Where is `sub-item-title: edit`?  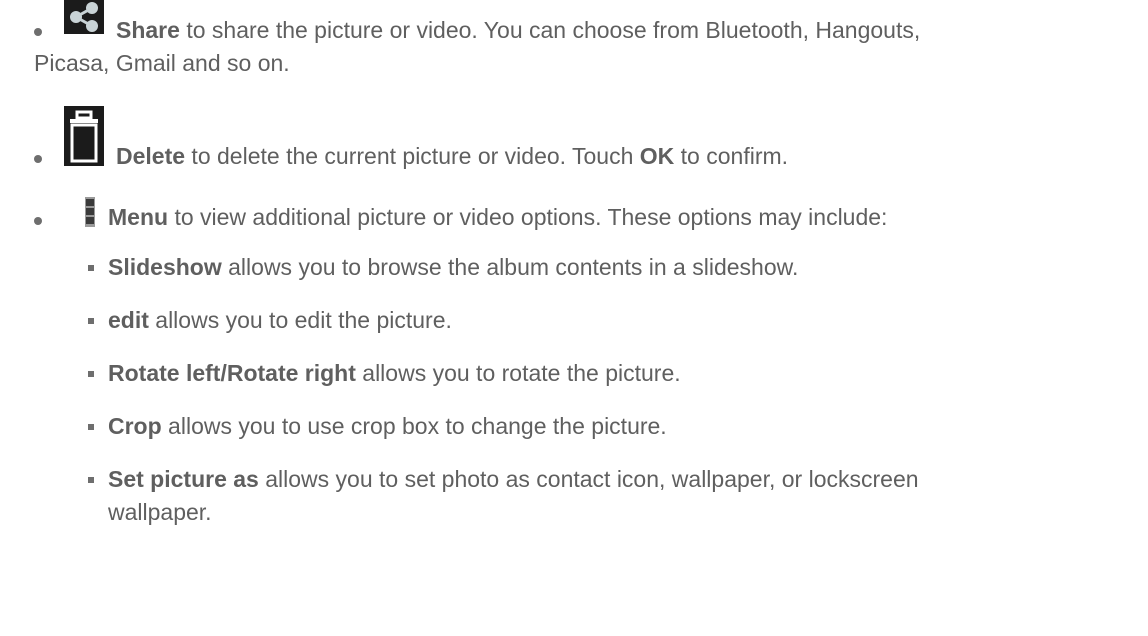
sub-item-title: edit is located at coordinates (128, 320).